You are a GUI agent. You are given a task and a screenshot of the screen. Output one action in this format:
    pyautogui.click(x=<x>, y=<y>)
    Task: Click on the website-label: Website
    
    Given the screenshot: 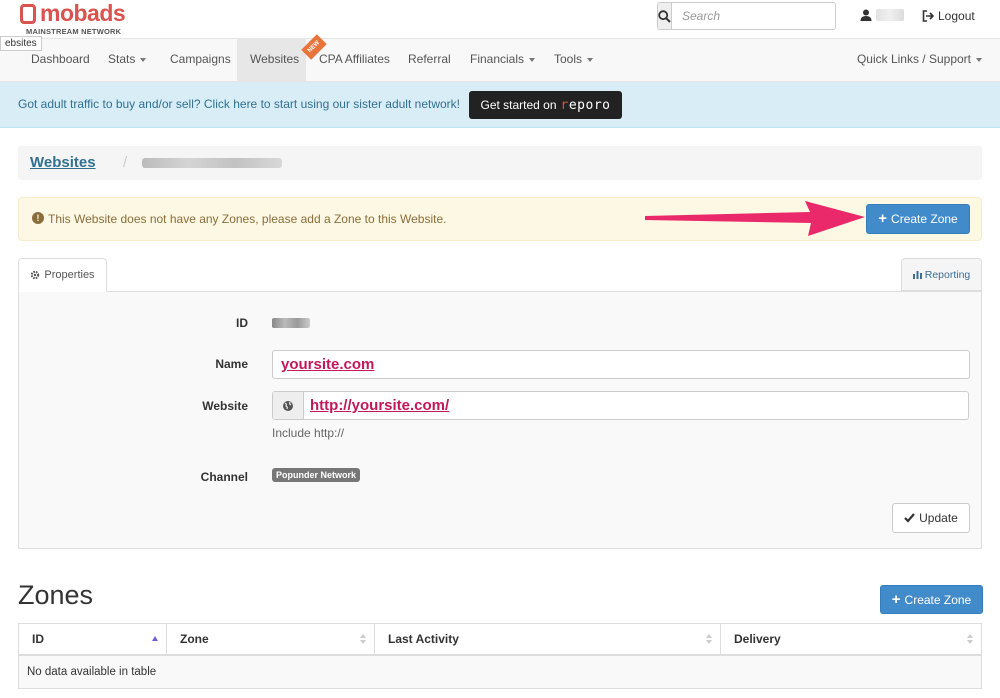 What is the action you would take?
    pyautogui.click(x=225, y=406)
    